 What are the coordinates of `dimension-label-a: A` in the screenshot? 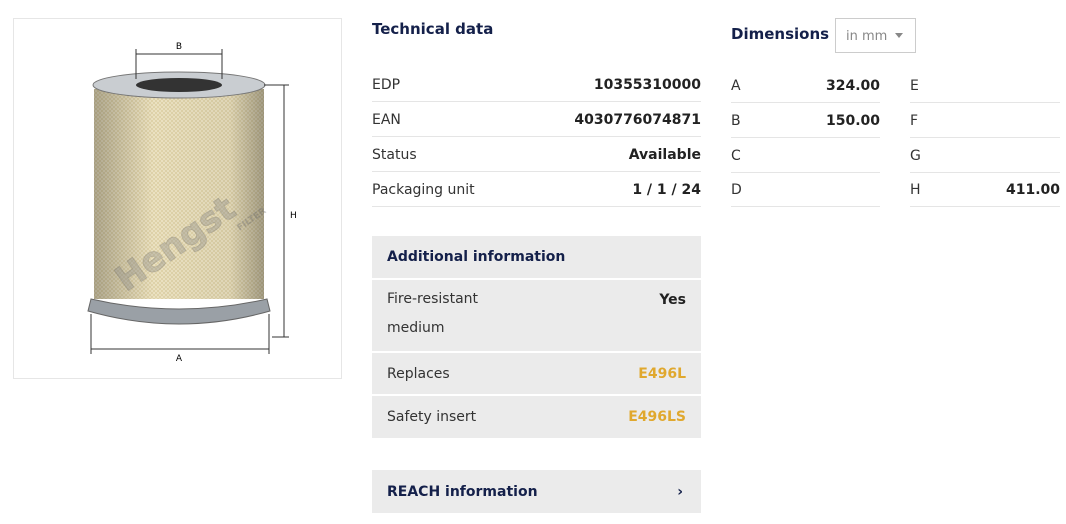 It's located at (179, 359).